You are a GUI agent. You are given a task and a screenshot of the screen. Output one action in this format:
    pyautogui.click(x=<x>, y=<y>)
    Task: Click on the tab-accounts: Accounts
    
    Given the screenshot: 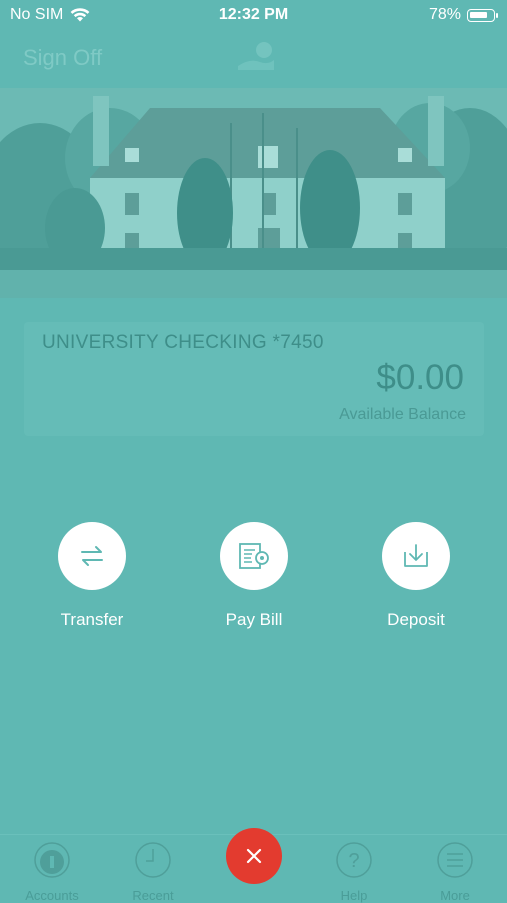 What is the action you would take?
    pyautogui.click(x=52, y=872)
    